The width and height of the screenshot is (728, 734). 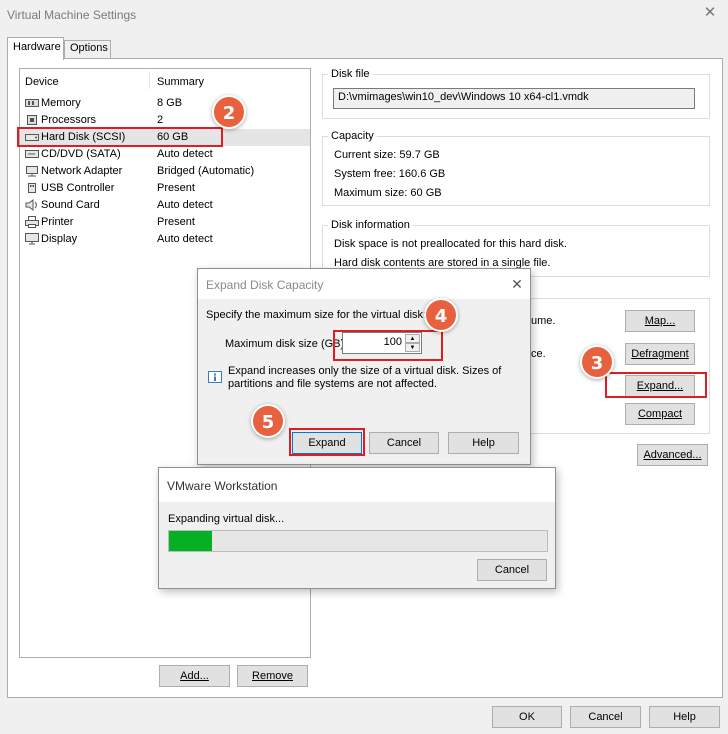 What do you see at coordinates (206, 171) in the screenshot?
I see `device-summary: Bridged (Automatic)` at bounding box center [206, 171].